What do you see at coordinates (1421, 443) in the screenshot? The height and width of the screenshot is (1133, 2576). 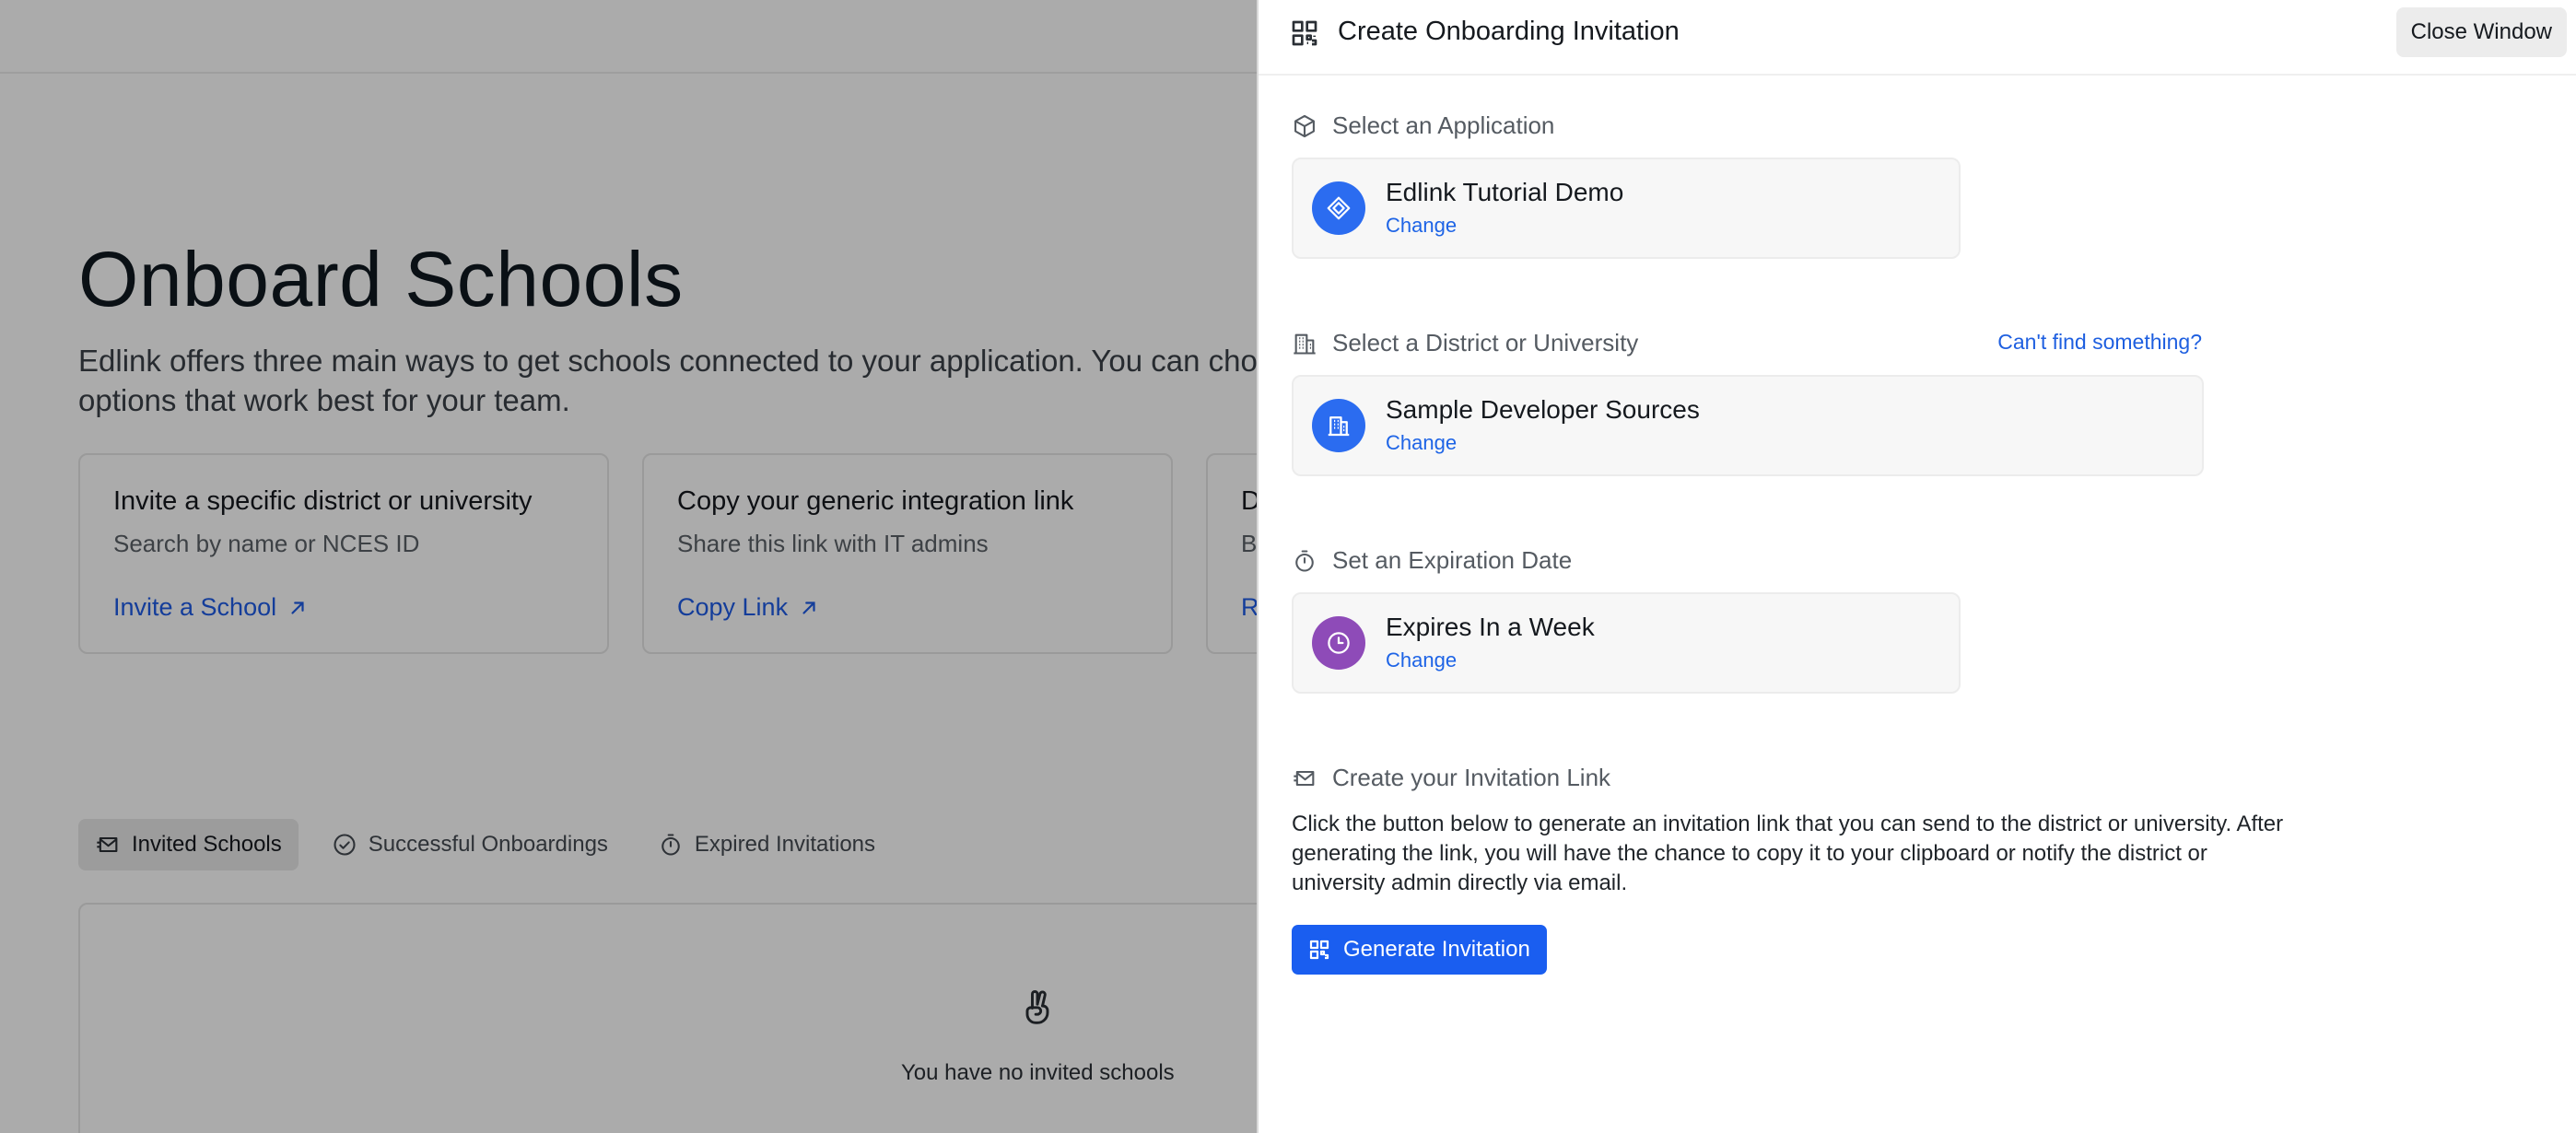 I see `change-district-link: Change` at bounding box center [1421, 443].